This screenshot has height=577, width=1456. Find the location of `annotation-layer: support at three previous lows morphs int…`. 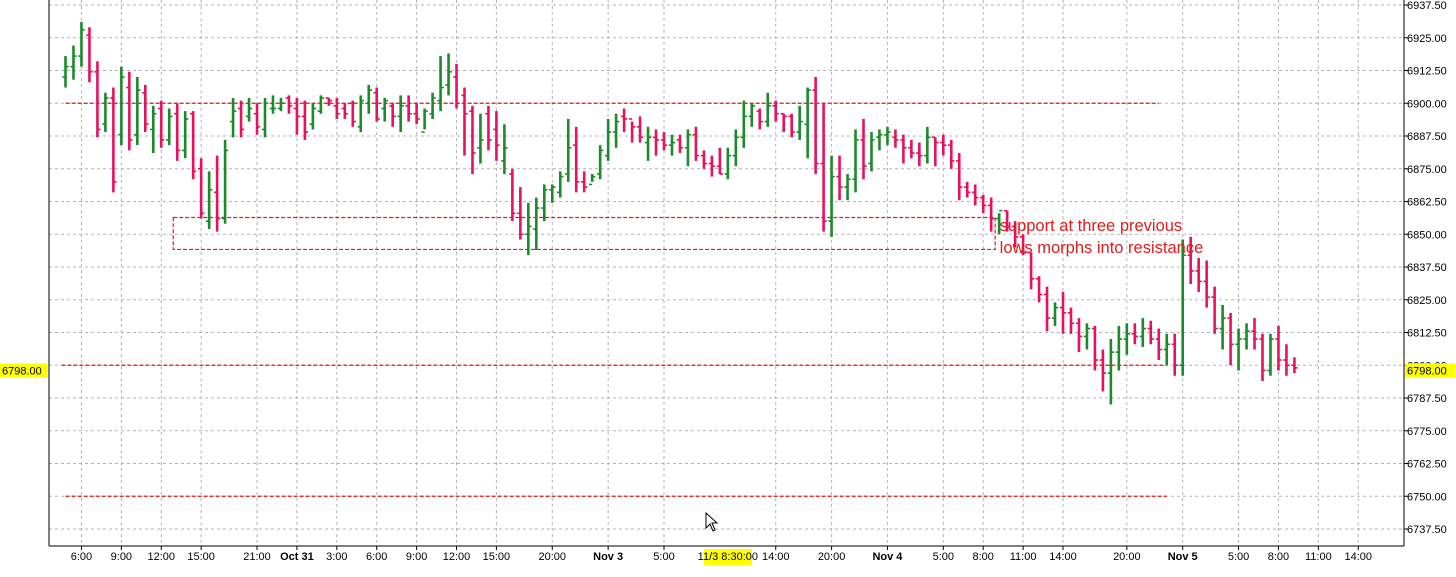

annotation-layer: support at three previous lows morphs int… is located at coordinates (1102, 237).